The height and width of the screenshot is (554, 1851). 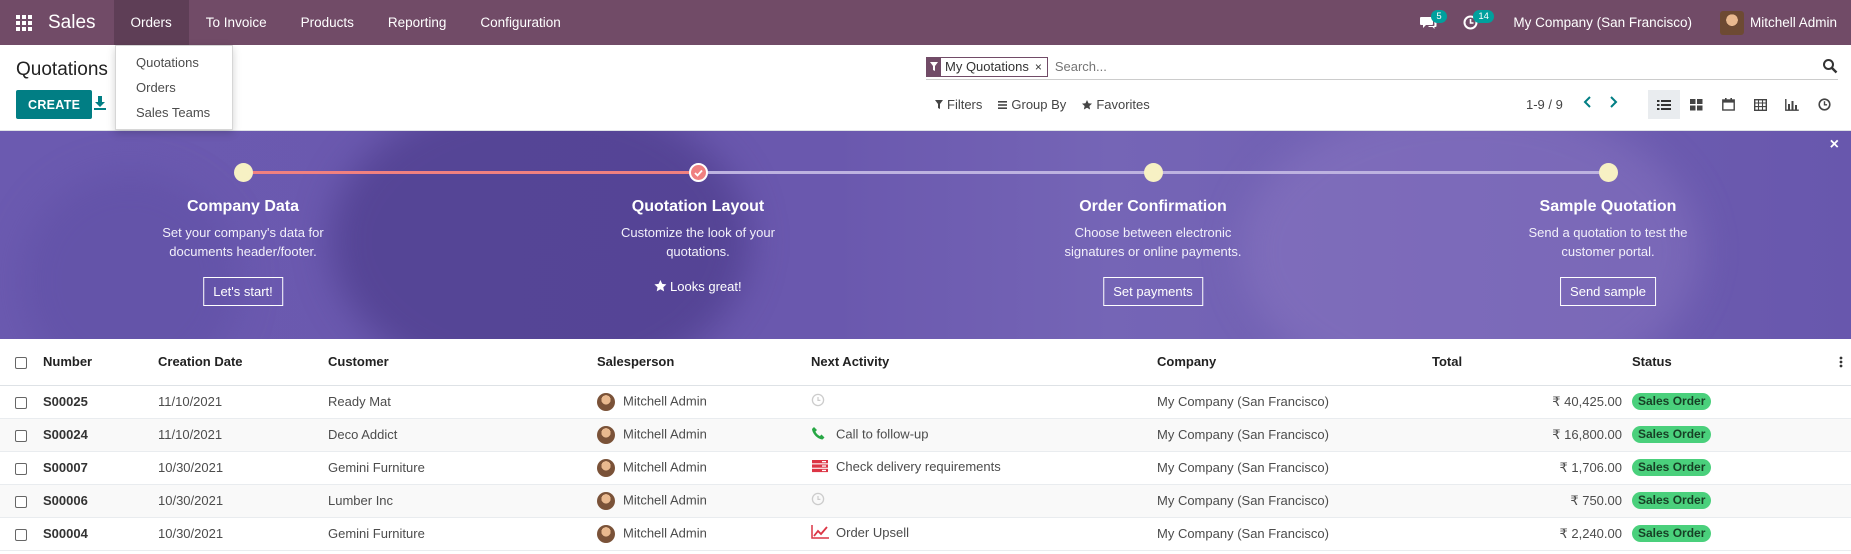 I want to click on nav-products: Products, so click(x=327, y=22).